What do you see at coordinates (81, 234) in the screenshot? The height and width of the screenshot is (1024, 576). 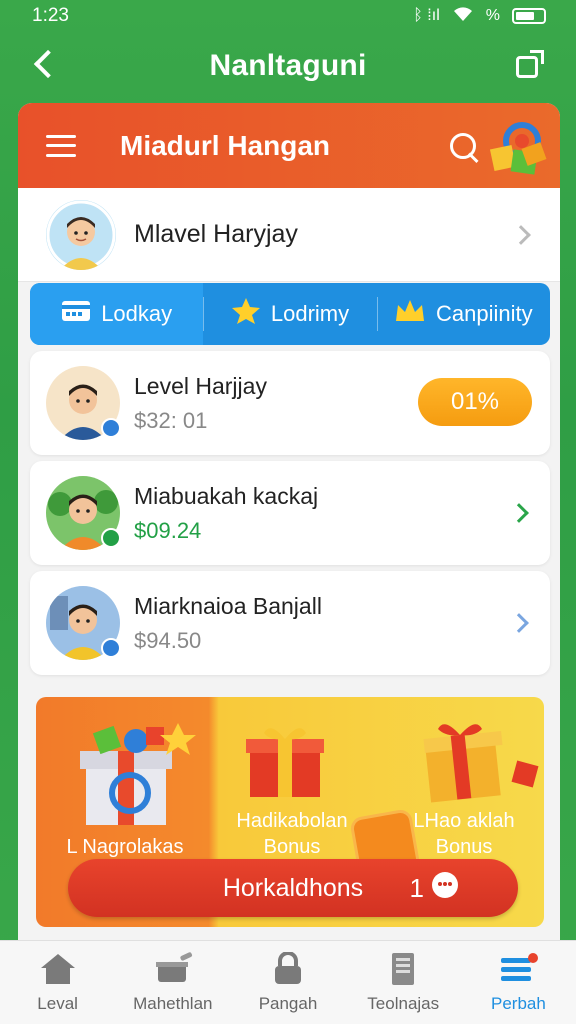 I see `profile-avatar` at bounding box center [81, 234].